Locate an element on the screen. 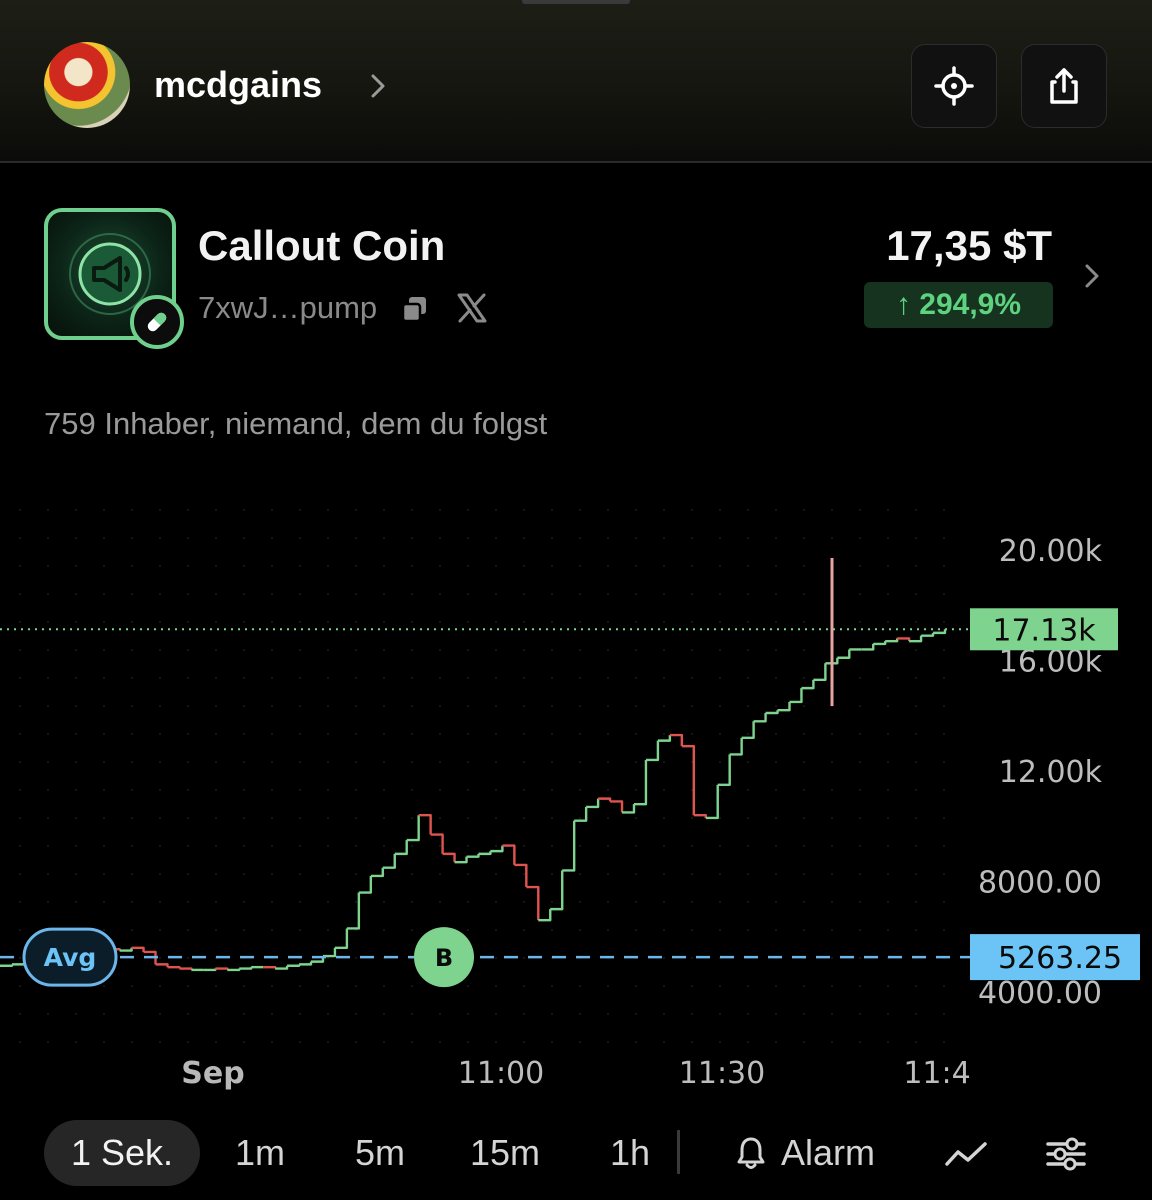  target-button is located at coordinates (954, 86).